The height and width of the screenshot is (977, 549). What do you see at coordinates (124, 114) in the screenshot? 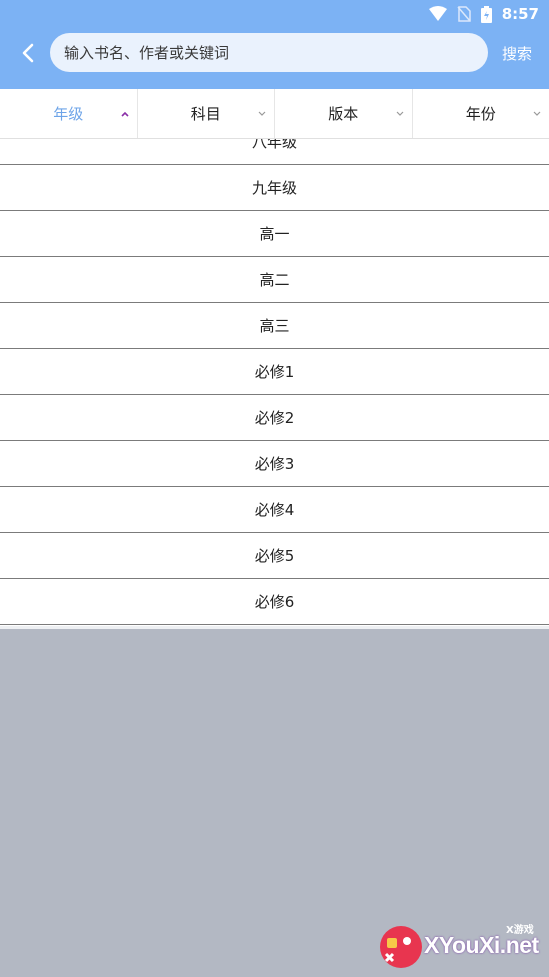
I see `chevron-up-icon` at bounding box center [124, 114].